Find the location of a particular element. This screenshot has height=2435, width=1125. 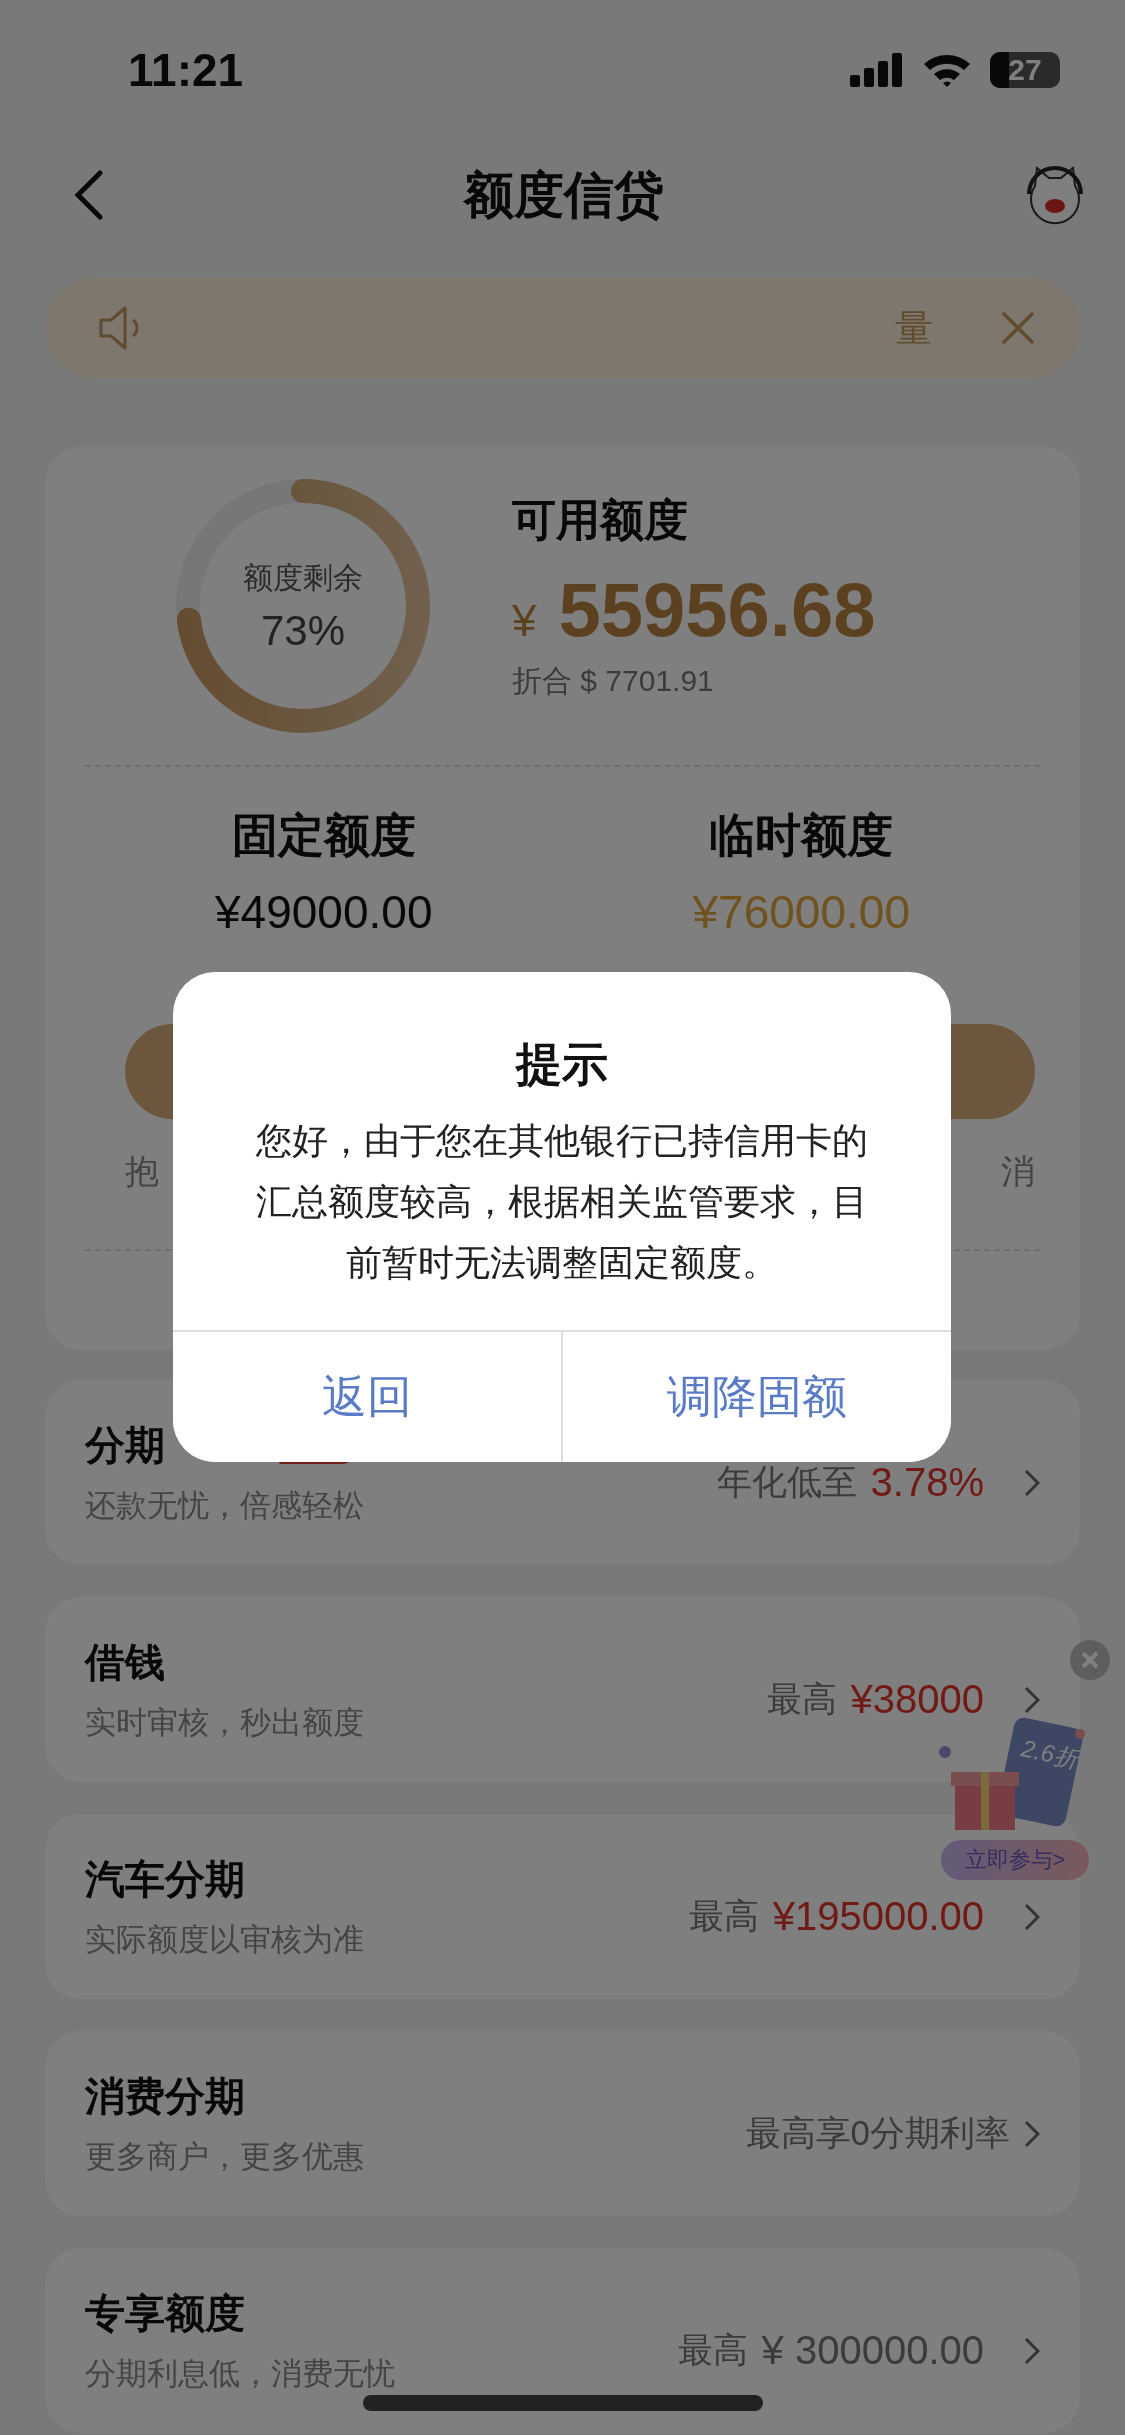

action-label: 抱 is located at coordinates (142, 1171).